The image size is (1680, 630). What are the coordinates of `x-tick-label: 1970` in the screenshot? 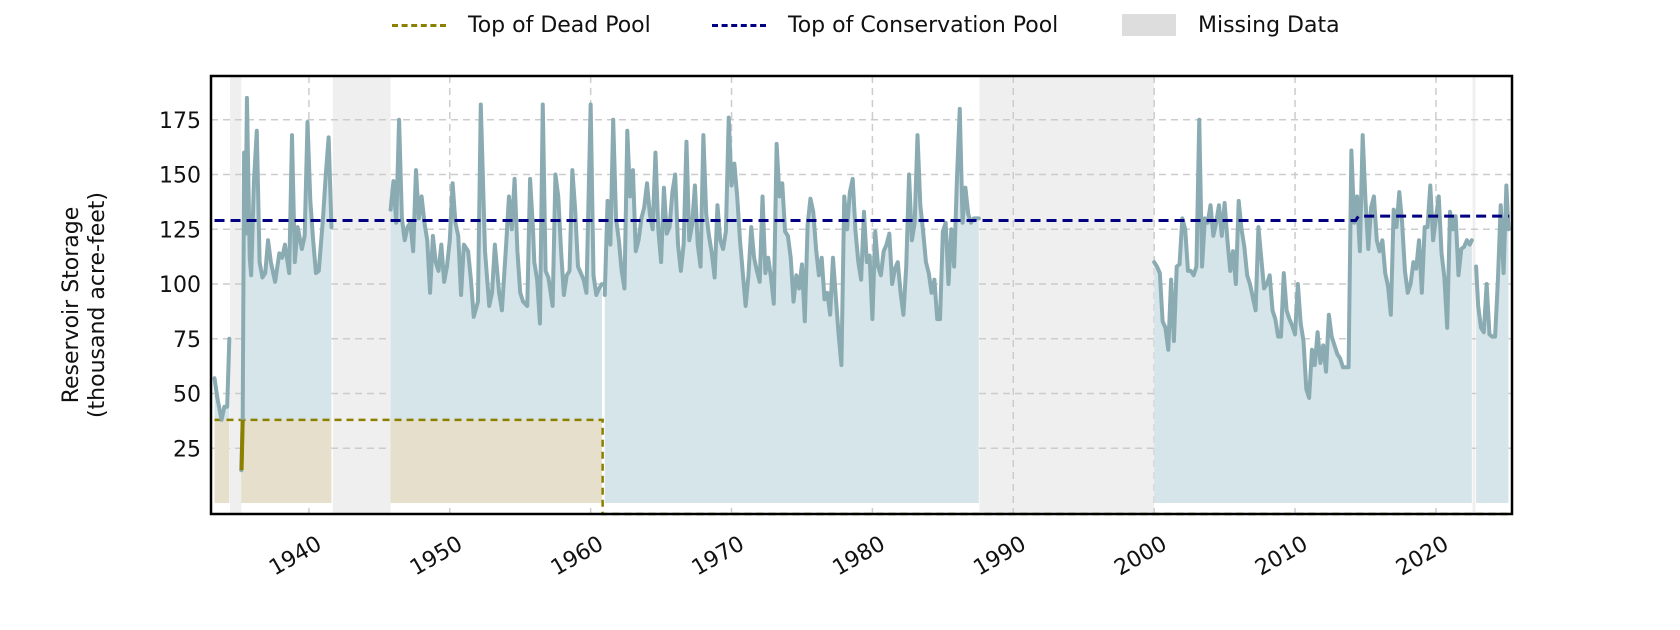 It's located at (718, 557).